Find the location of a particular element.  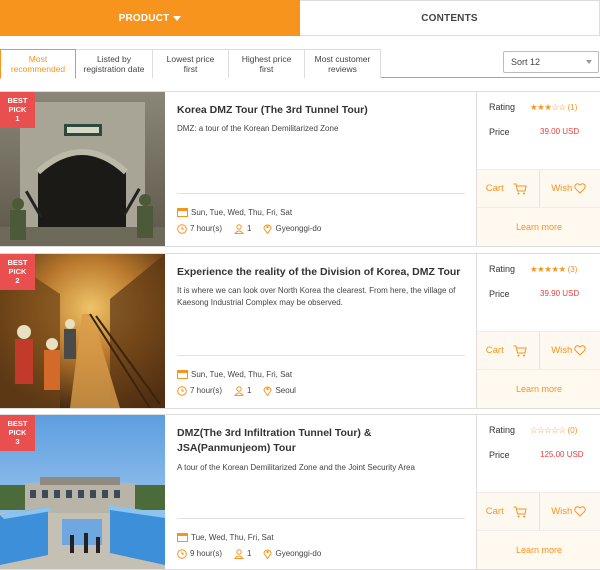

sort-label: Listed by is located at coordinates (113, 59).